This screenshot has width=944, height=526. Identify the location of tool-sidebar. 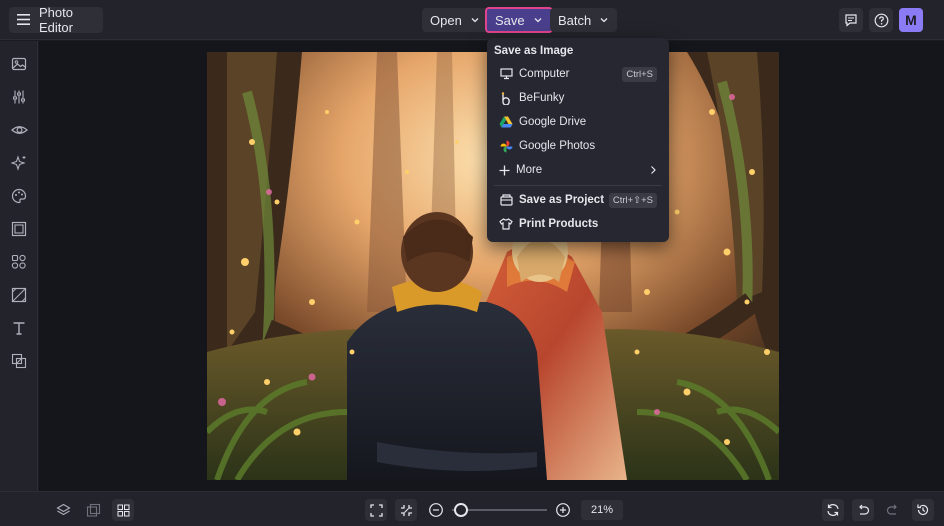
(19, 266).